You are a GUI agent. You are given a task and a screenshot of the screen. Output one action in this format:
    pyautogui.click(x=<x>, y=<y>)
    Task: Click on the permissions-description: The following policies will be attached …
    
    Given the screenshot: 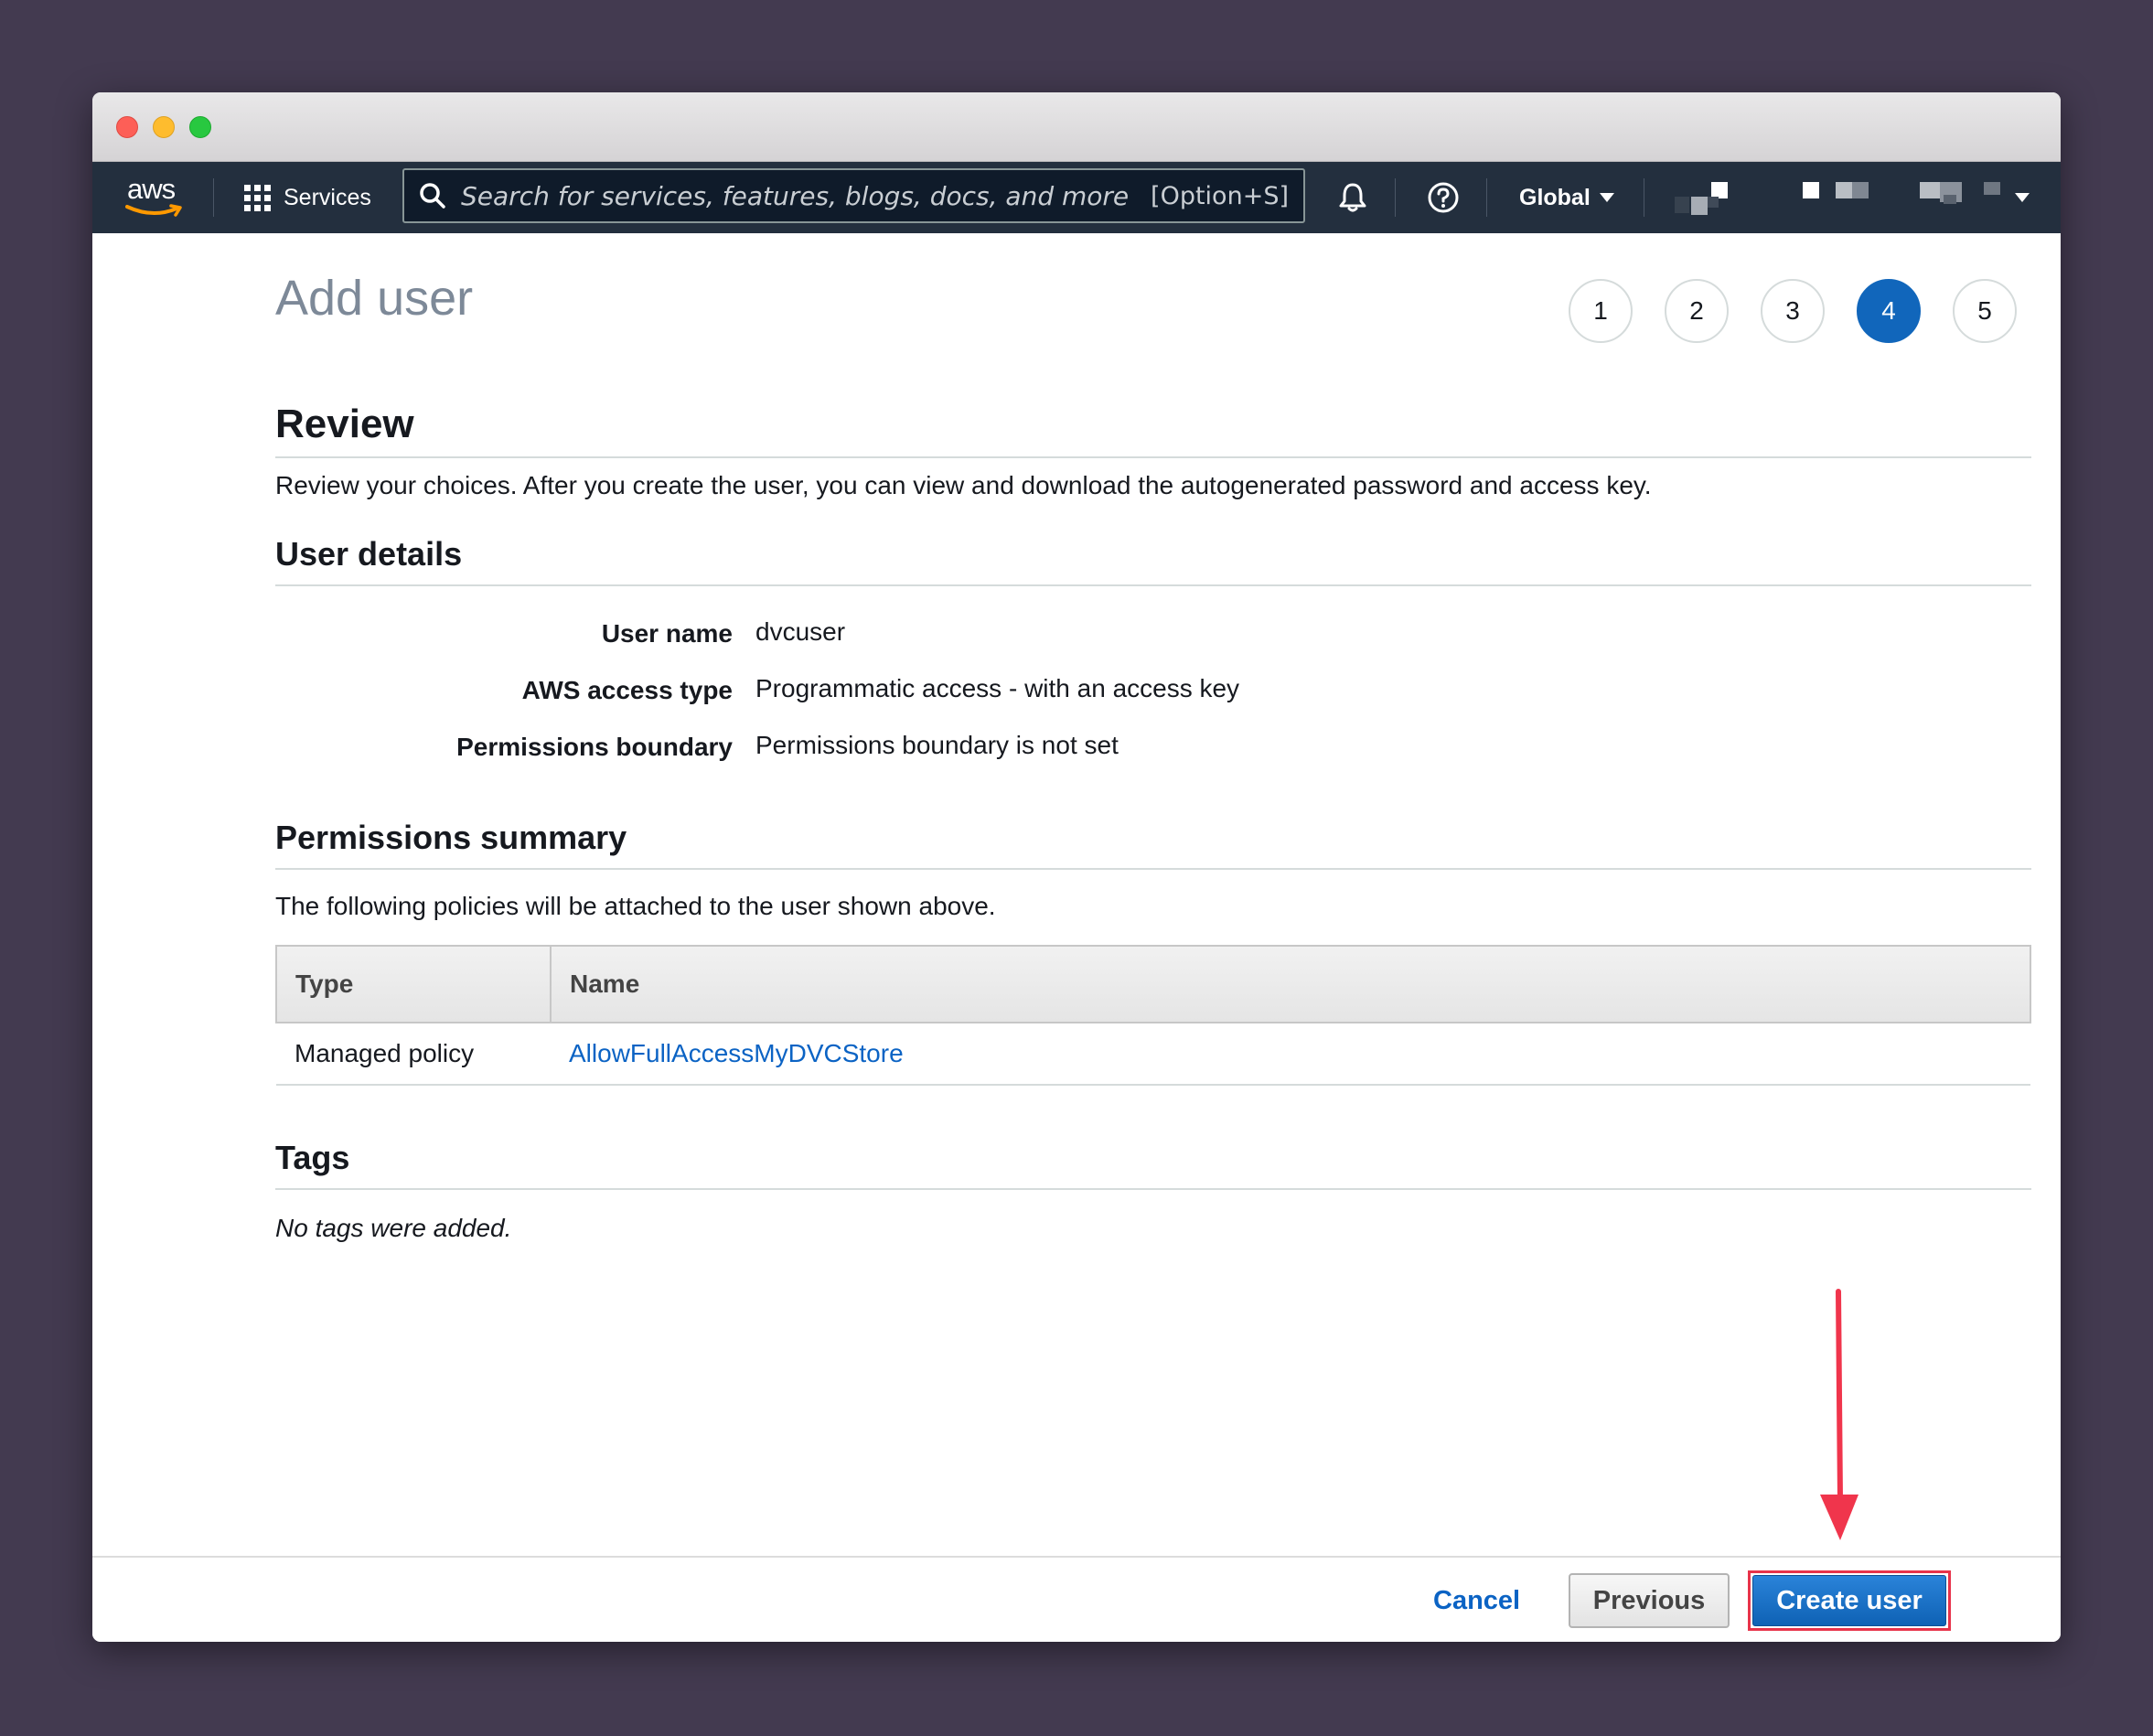 What is the action you would take?
    pyautogui.click(x=635, y=906)
    